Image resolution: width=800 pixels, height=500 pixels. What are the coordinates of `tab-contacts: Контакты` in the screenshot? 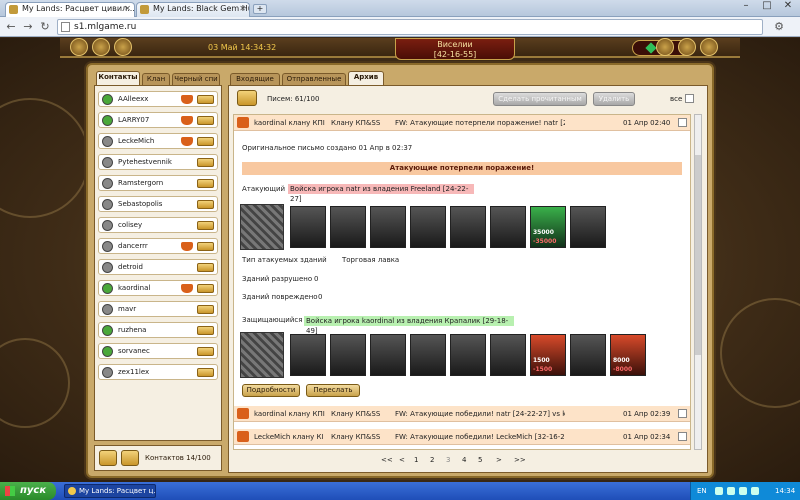 It's located at (118, 78).